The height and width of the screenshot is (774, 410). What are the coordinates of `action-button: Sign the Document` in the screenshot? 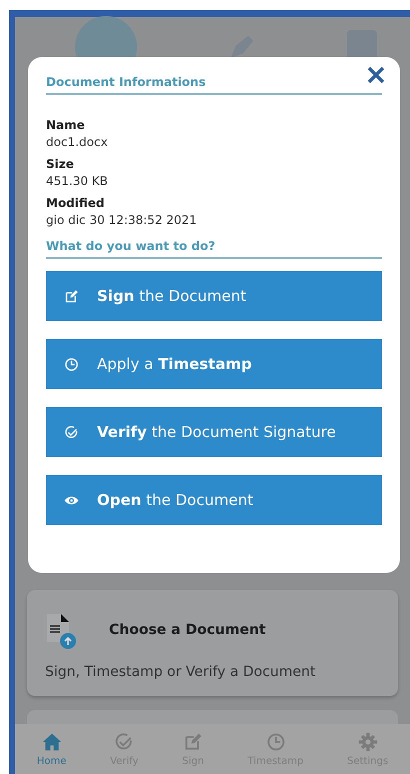 It's located at (214, 296).